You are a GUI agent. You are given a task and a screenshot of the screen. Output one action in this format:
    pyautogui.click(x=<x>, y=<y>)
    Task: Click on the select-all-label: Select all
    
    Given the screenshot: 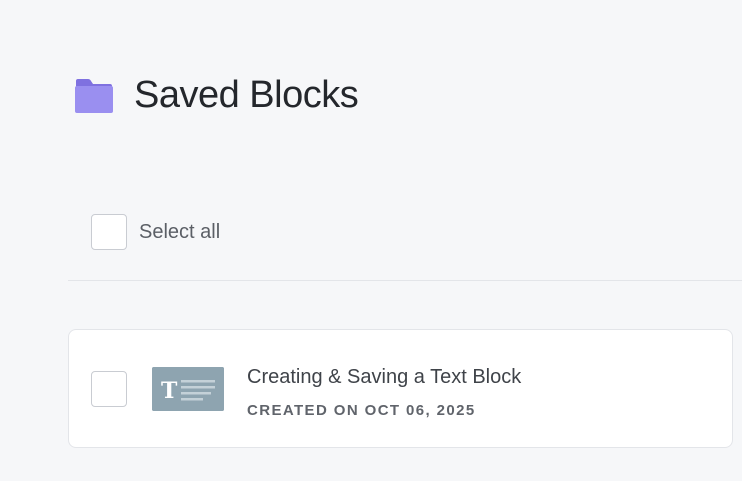 What is the action you would take?
    pyautogui.click(x=179, y=232)
    